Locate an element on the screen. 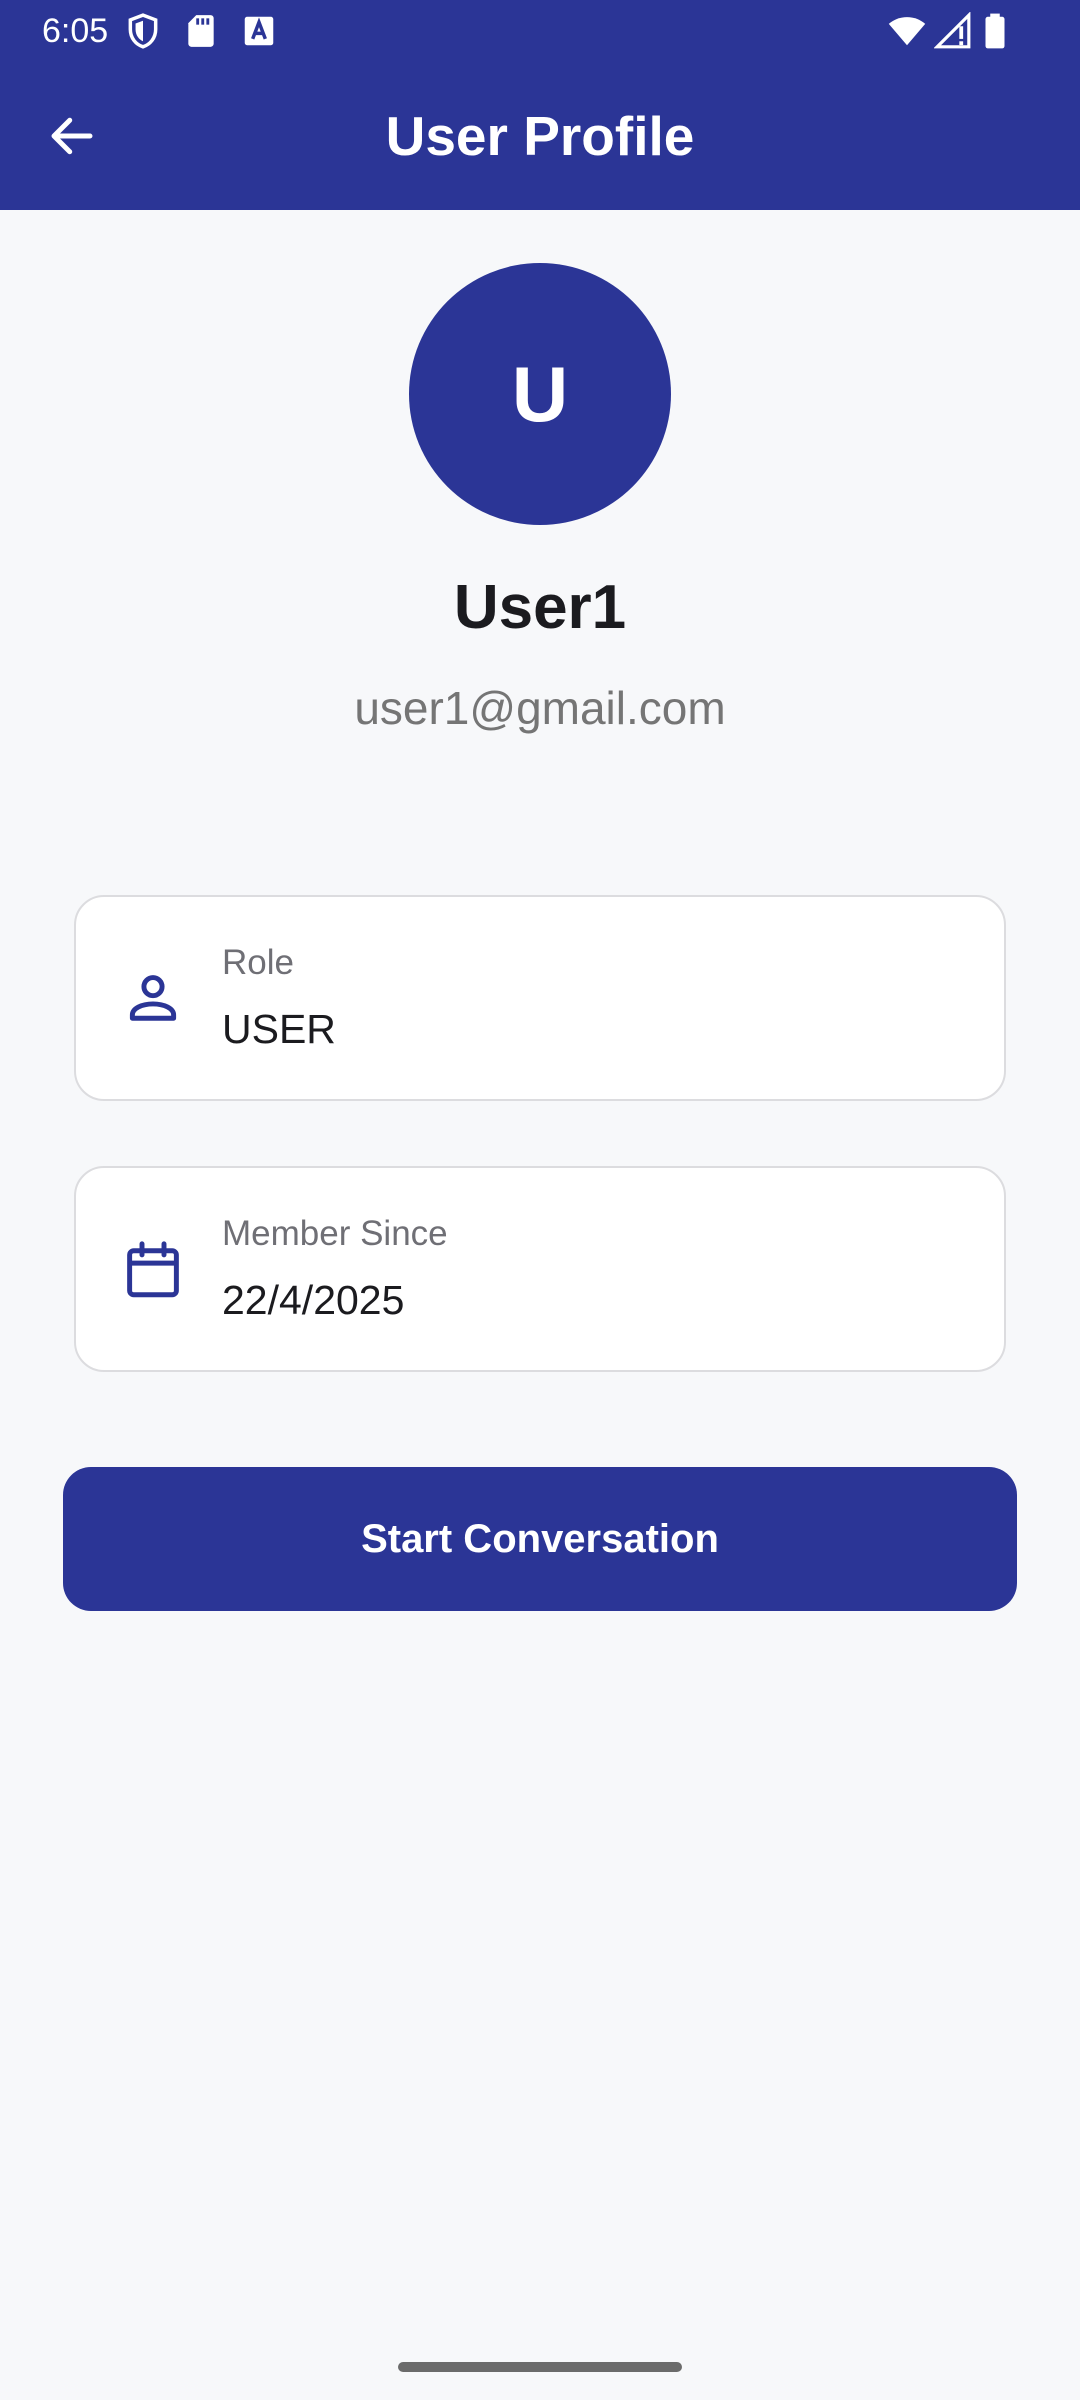 This screenshot has height=2400, width=1080. start-conversation-button: Start Conversation is located at coordinates (540, 1539).